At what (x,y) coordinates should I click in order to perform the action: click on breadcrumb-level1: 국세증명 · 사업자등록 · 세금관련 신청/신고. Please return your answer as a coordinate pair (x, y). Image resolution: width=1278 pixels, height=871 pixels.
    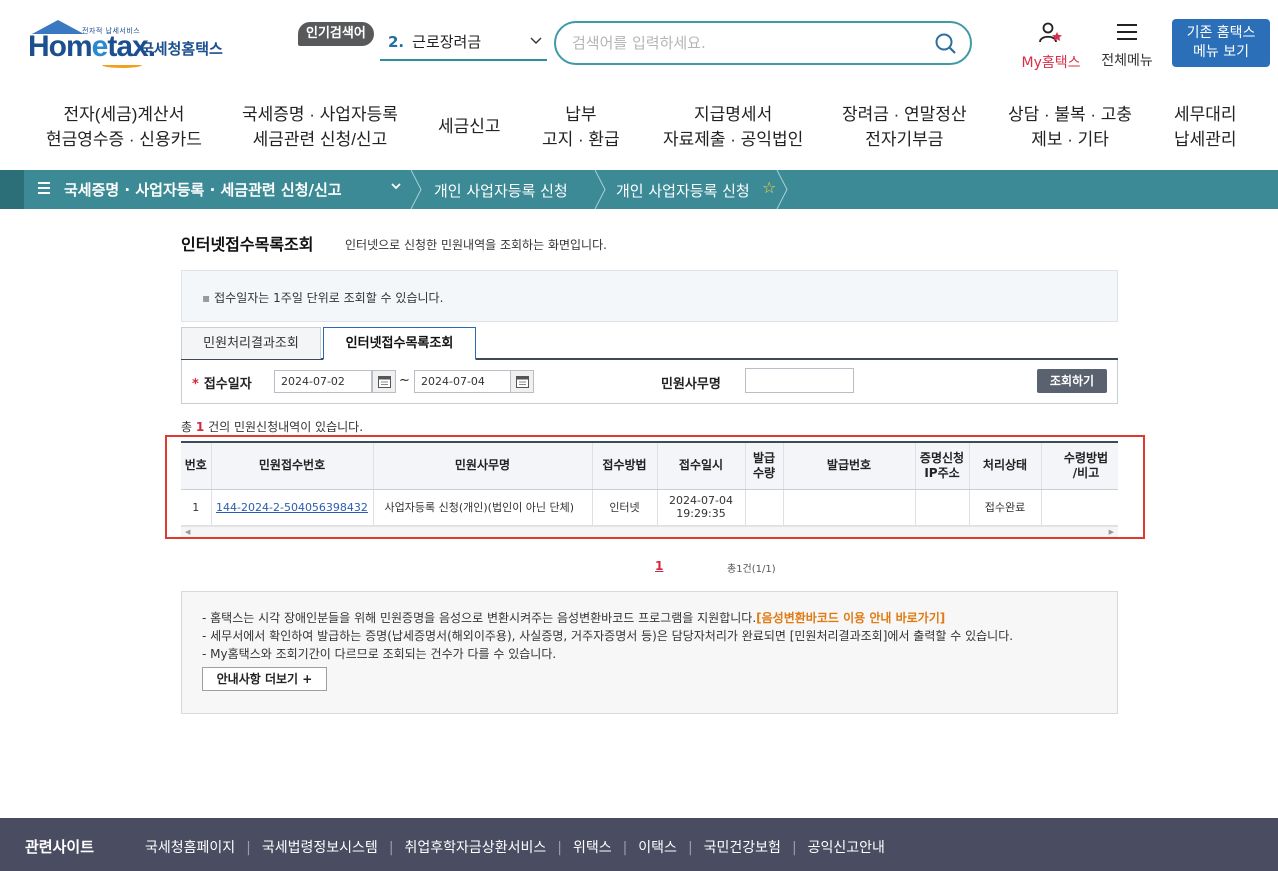
    Looking at the image, I should click on (203, 189).